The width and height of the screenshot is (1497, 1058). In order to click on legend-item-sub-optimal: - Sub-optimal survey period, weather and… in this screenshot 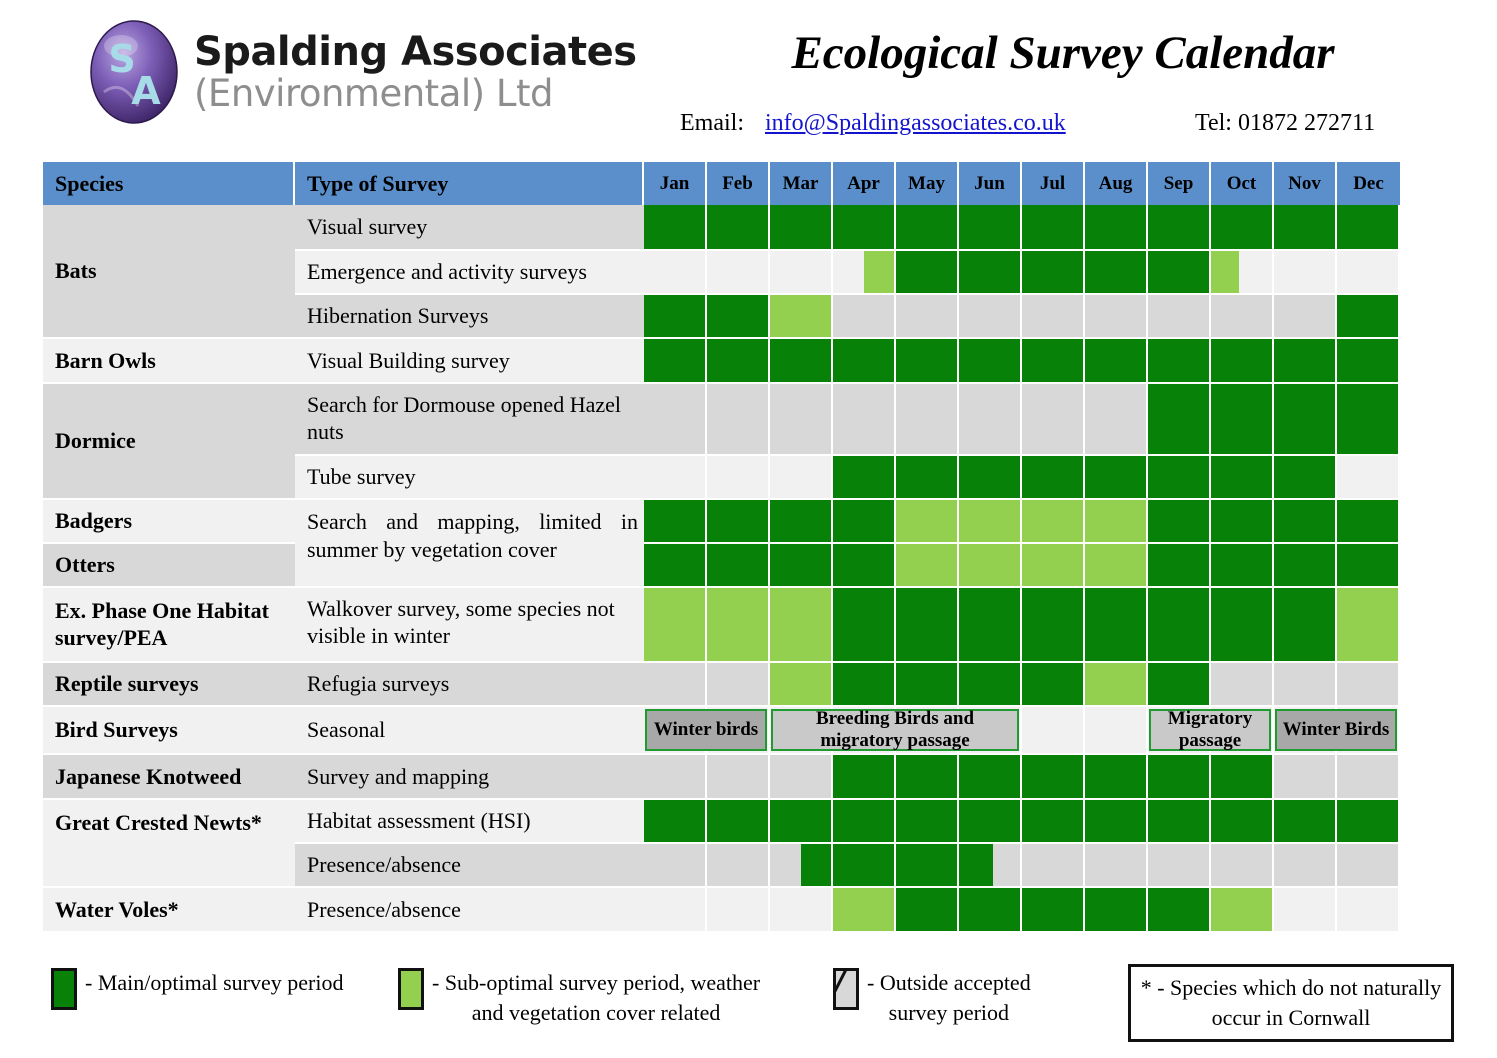, I will do `click(579, 997)`.